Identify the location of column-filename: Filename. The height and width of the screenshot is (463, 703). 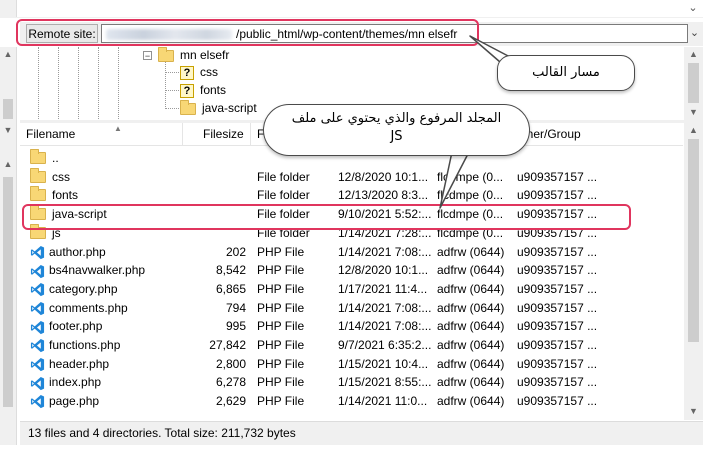
(101, 134).